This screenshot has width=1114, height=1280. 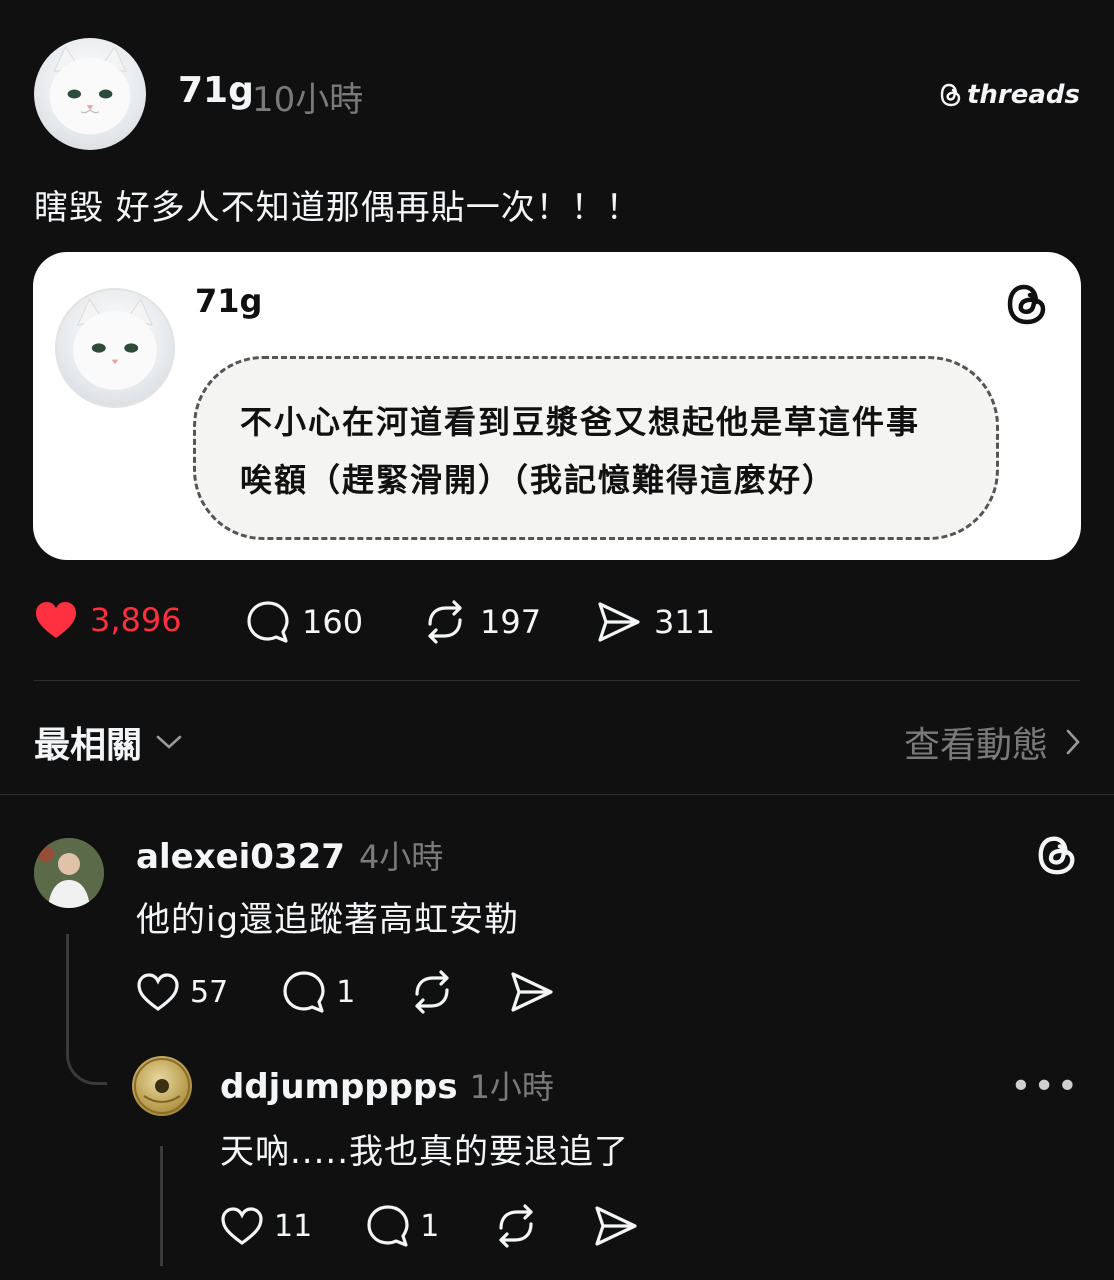 I want to click on author-avatar, so click(x=90, y=94).